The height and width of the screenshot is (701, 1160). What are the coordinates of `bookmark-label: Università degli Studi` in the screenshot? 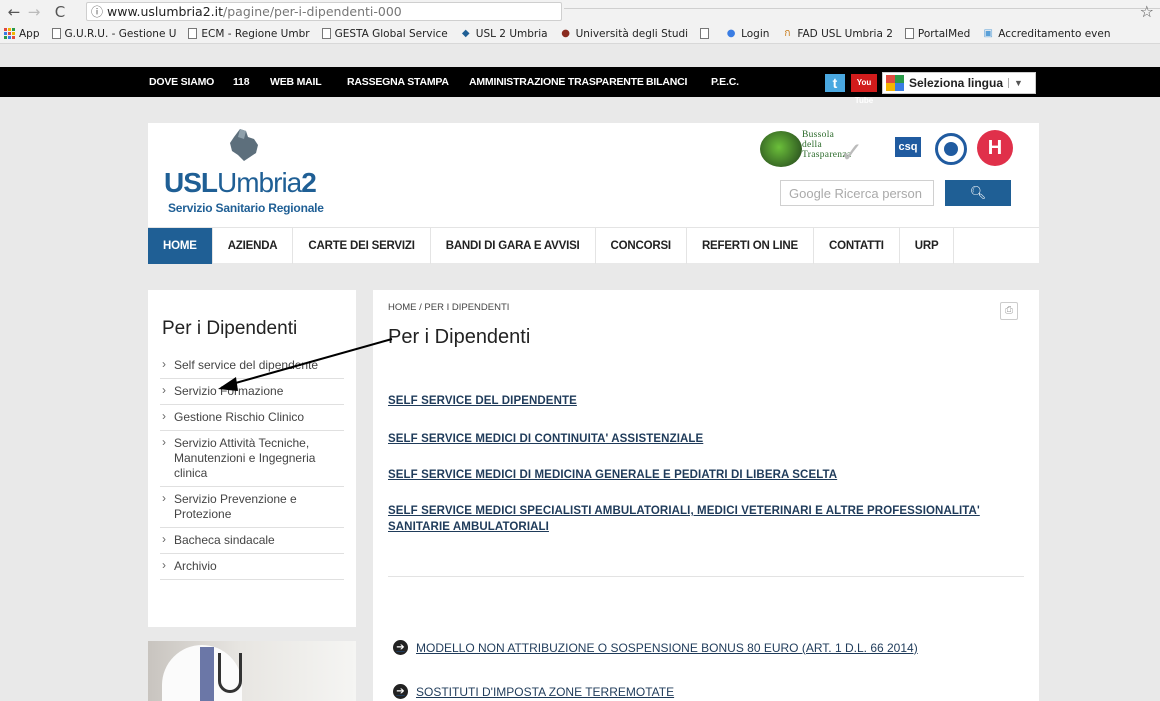 It's located at (632, 33).